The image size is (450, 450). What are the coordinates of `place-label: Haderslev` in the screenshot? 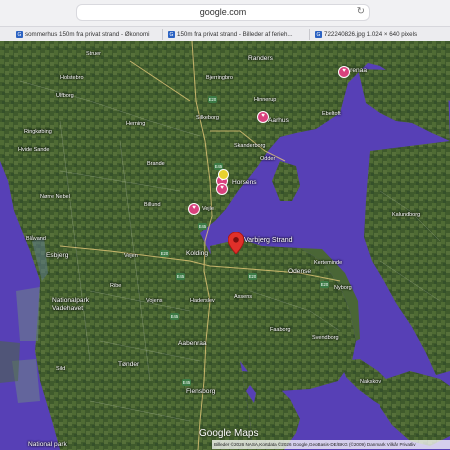 It's located at (202, 301).